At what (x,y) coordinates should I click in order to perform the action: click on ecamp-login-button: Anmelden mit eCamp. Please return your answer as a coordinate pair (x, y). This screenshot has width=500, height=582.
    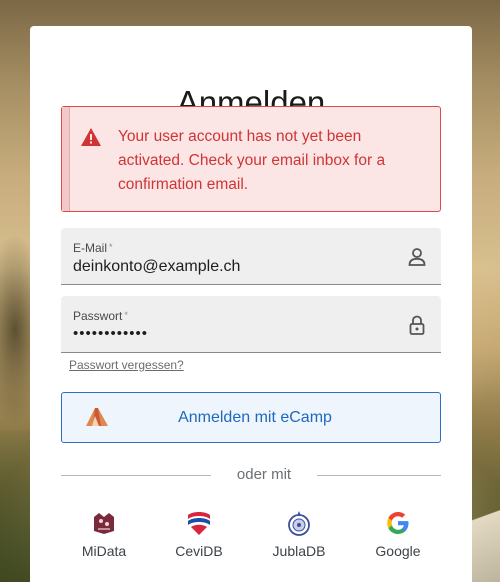
    Looking at the image, I should click on (251, 417).